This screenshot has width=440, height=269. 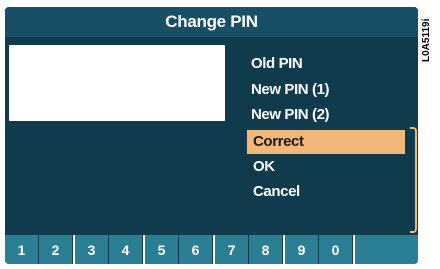 What do you see at coordinates (302, 249) in the screenshot?
I see `key-9: 9` at bounding box center [302, 249].